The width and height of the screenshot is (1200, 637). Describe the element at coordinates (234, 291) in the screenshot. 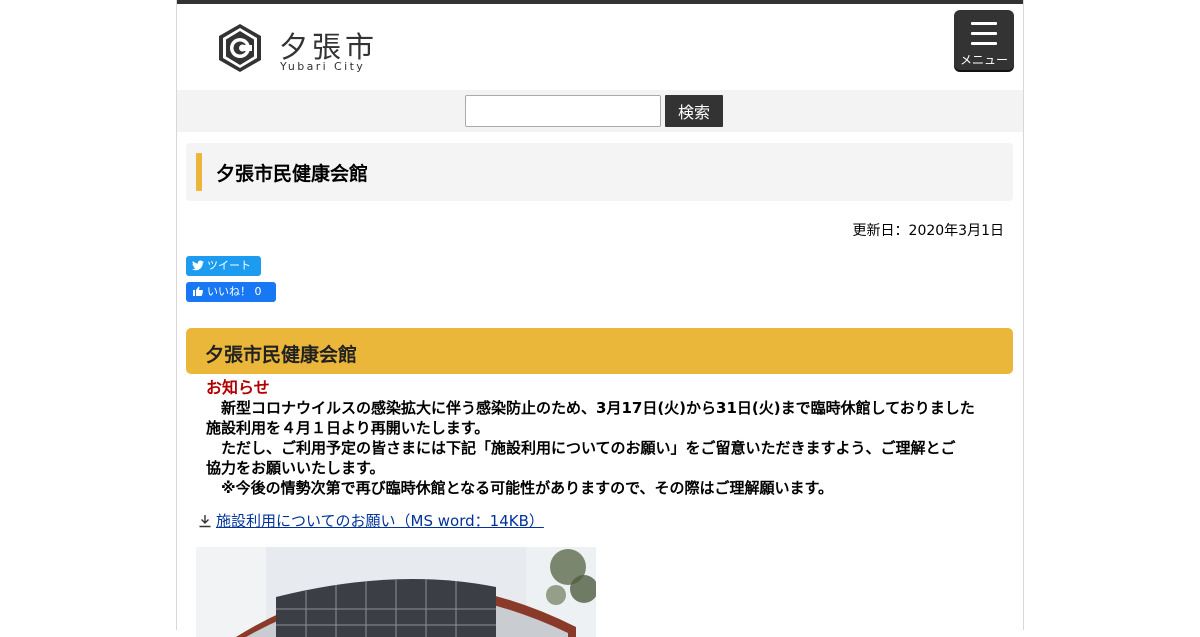

I see `like-label: いいね！ 0` at that location.